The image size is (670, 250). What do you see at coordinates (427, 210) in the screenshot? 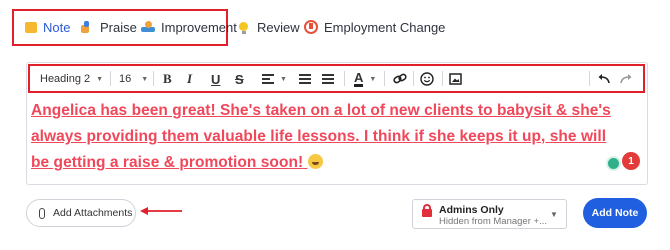
I see `lock-icon` at bounding box center [427, 210].